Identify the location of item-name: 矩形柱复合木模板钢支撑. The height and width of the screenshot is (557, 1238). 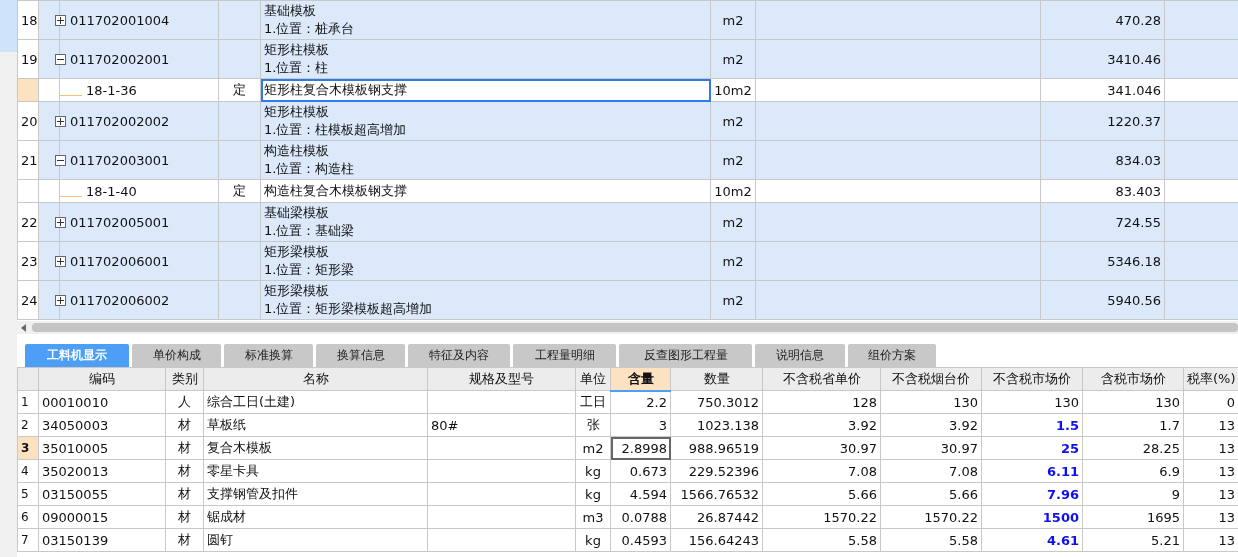
(335, 89).